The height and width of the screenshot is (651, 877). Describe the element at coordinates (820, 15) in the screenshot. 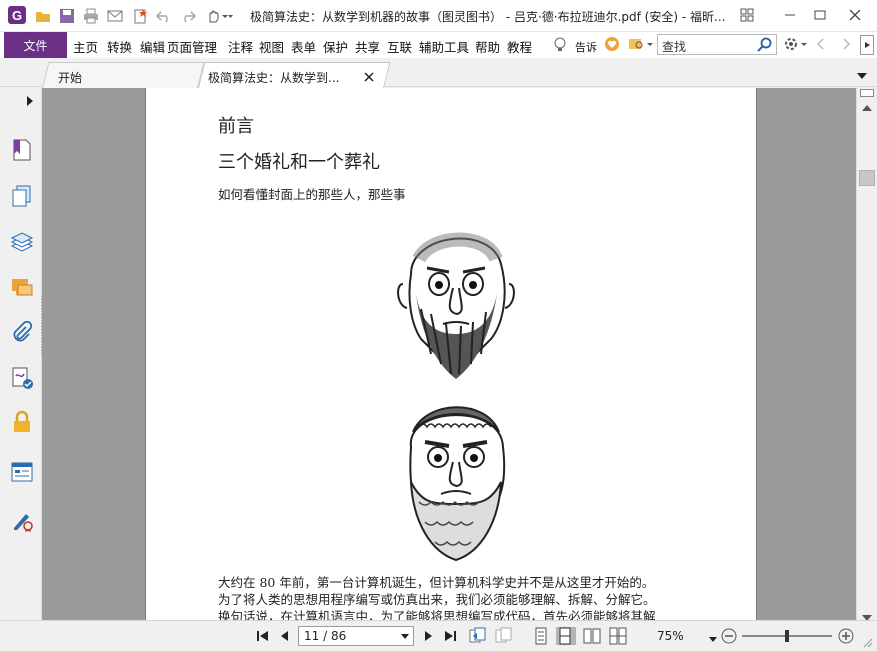

I see `maximize-button` at that location.